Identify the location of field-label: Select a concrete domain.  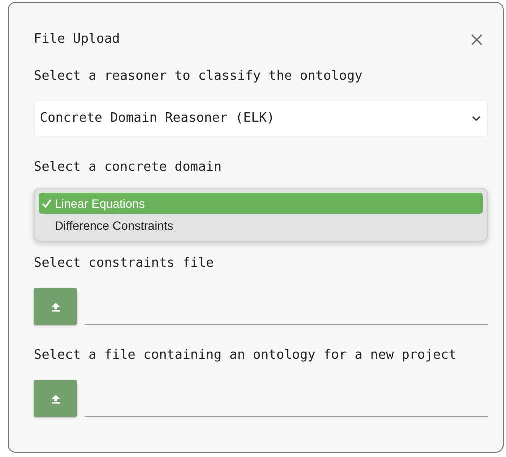
(128, 168).